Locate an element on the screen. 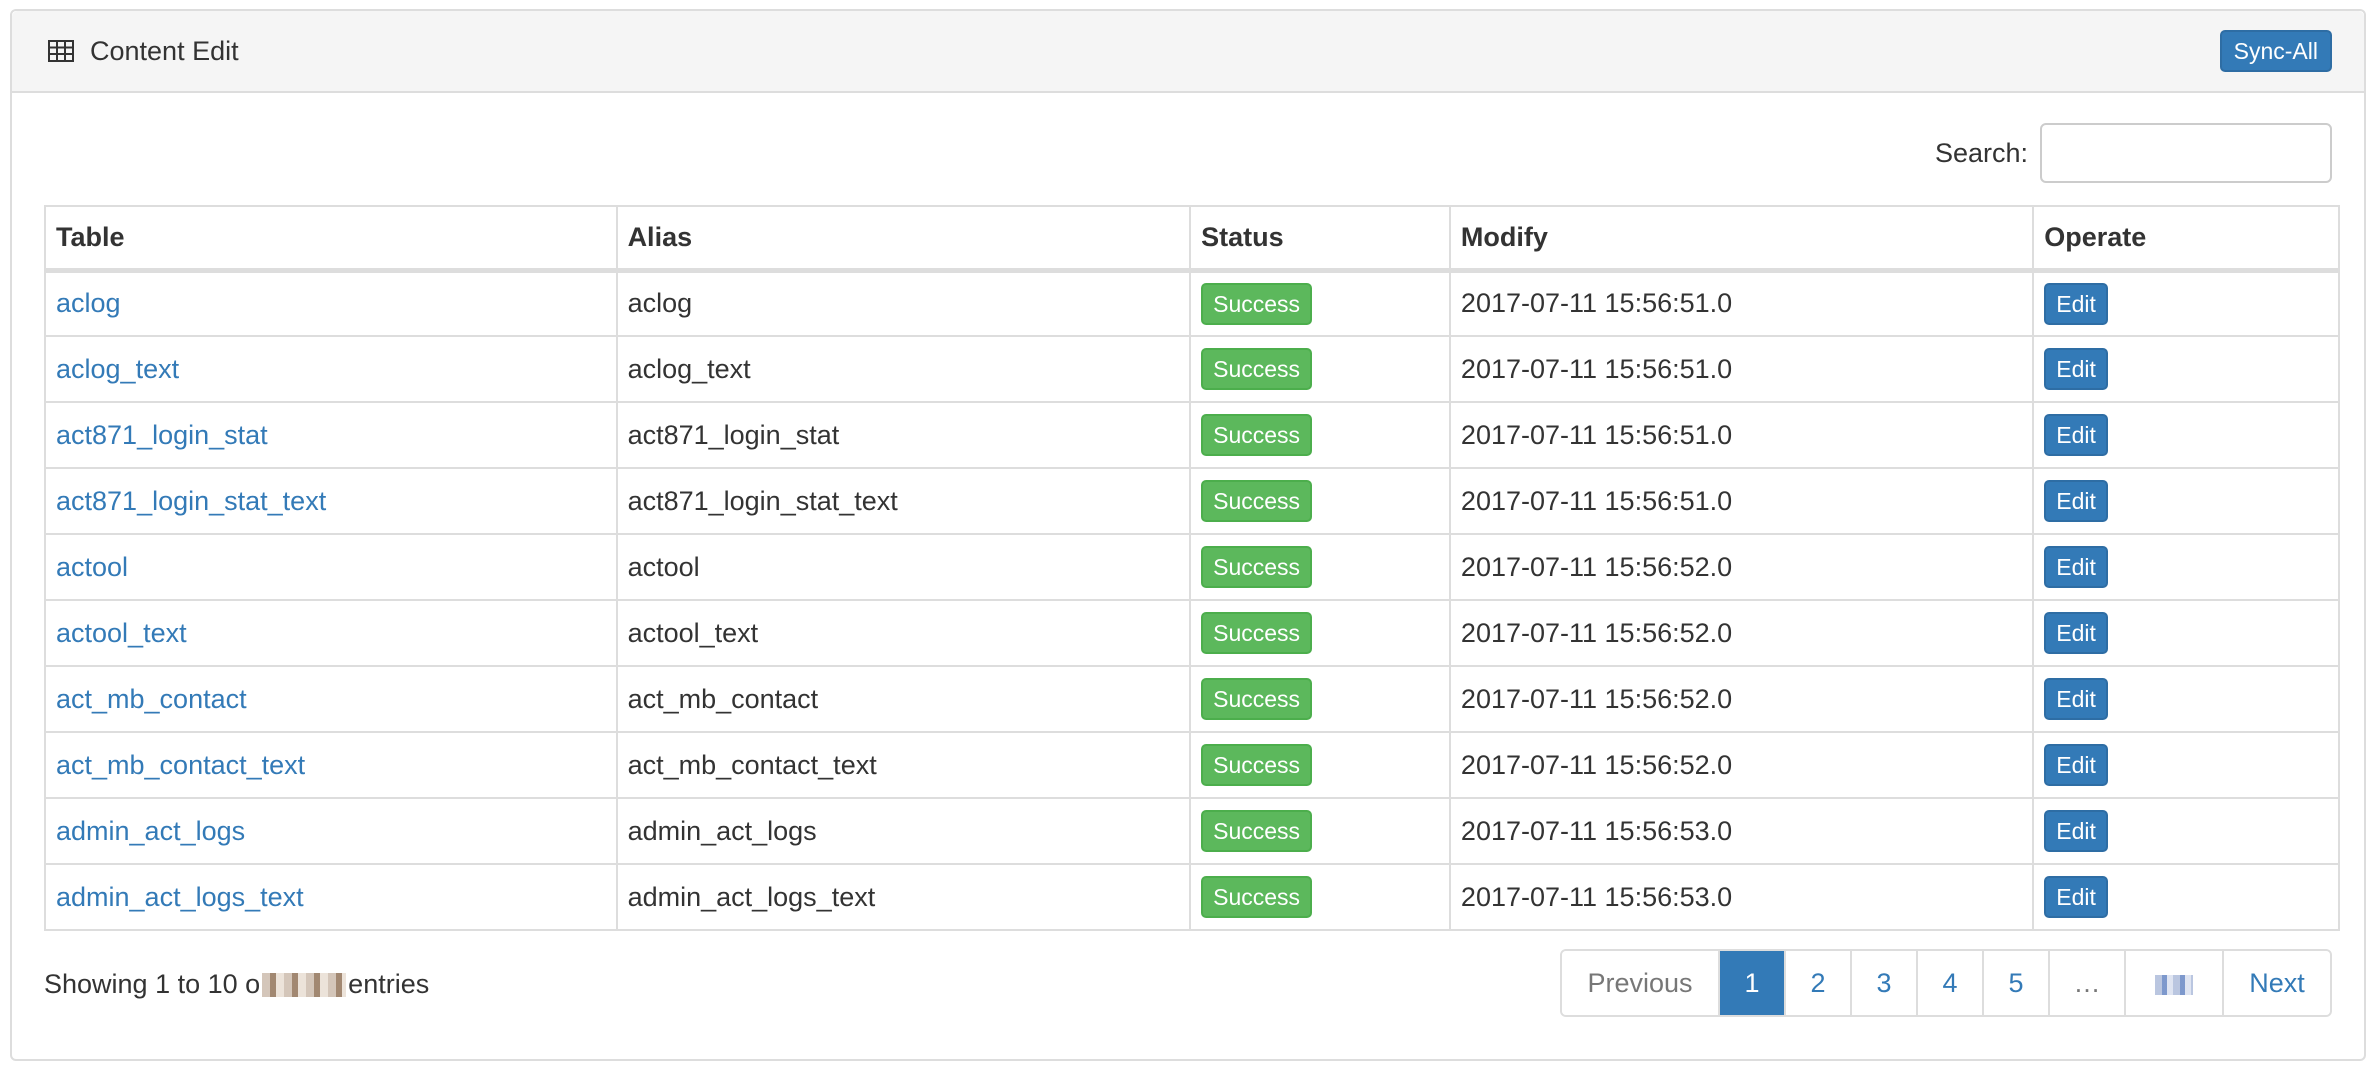  search-label: Search: is located at coordinates (1981, 152).